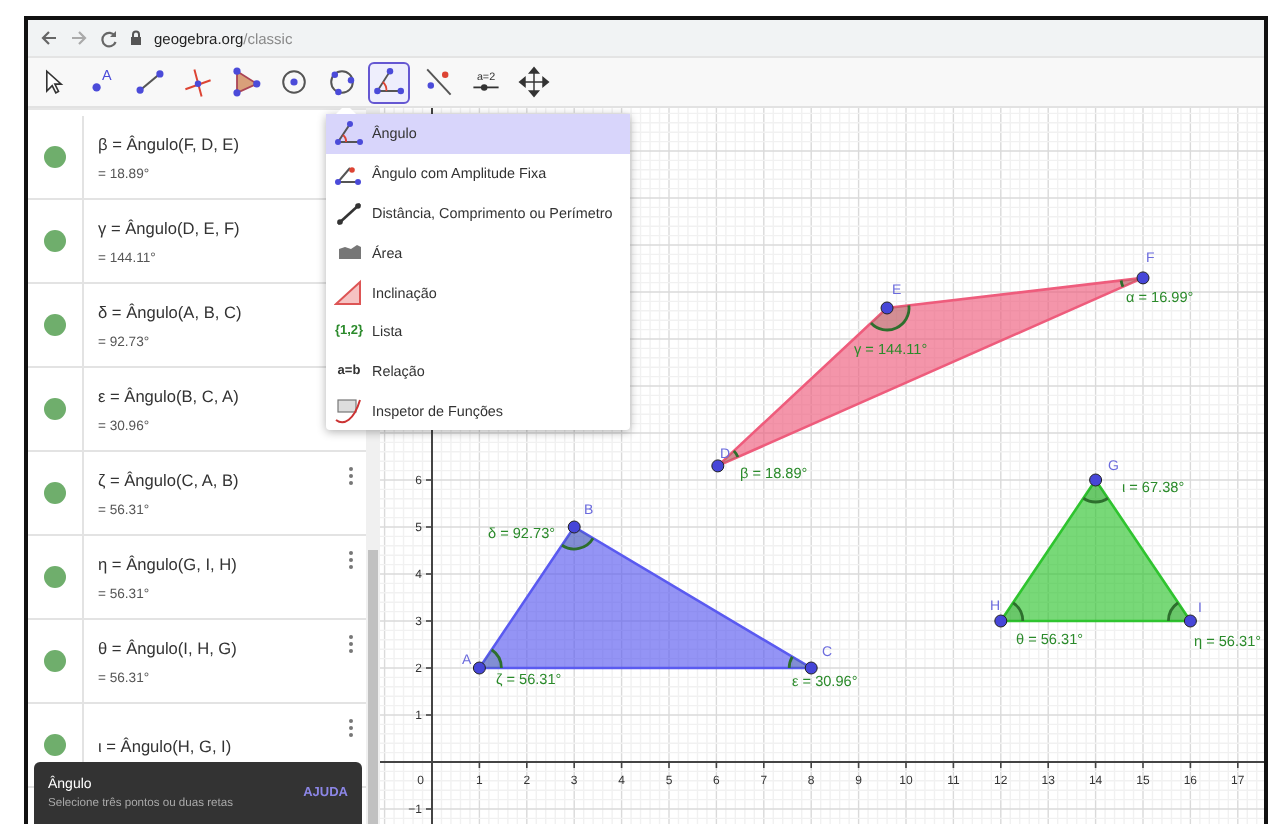 This screenshot has height=824, width=1282. Describe the element at coordinates (168, 395) in the screenshot. I see `definition-text: ε = Ângulo(B, C, A)` at that location.